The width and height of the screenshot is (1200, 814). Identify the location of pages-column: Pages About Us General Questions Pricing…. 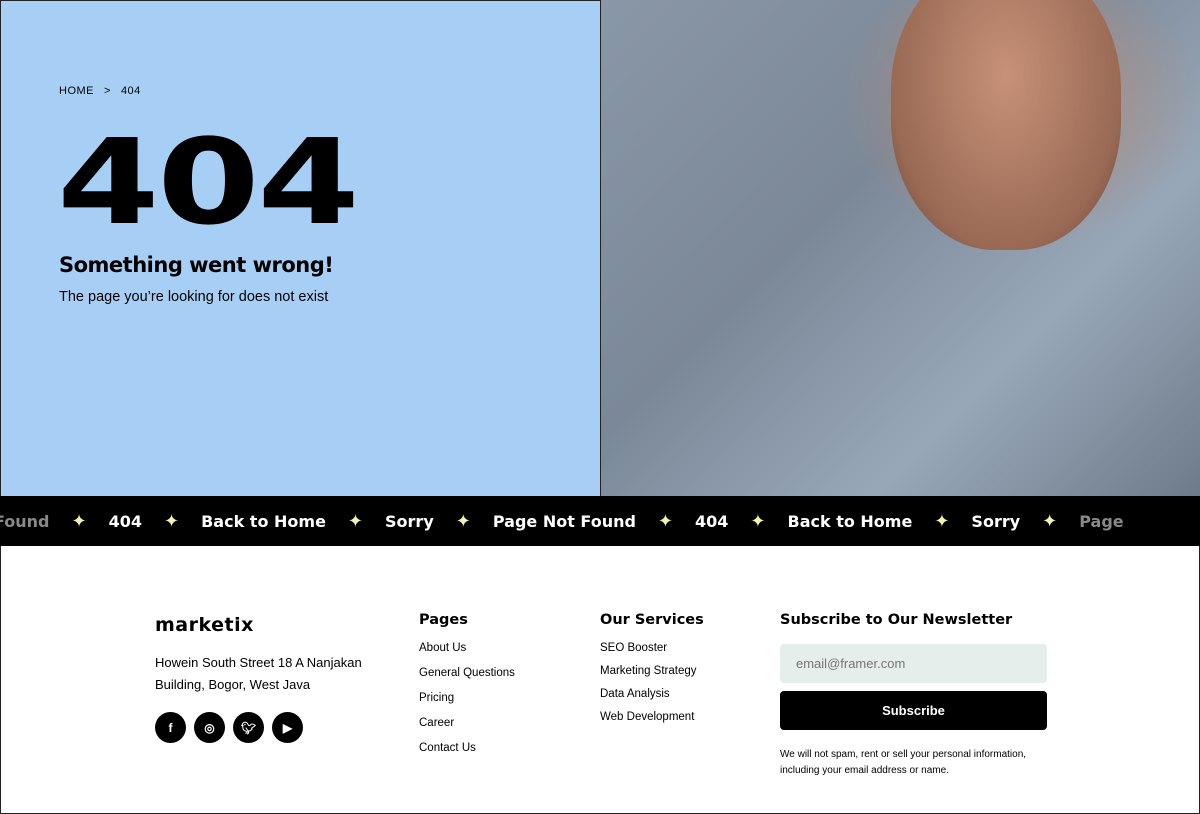
(467, 689).